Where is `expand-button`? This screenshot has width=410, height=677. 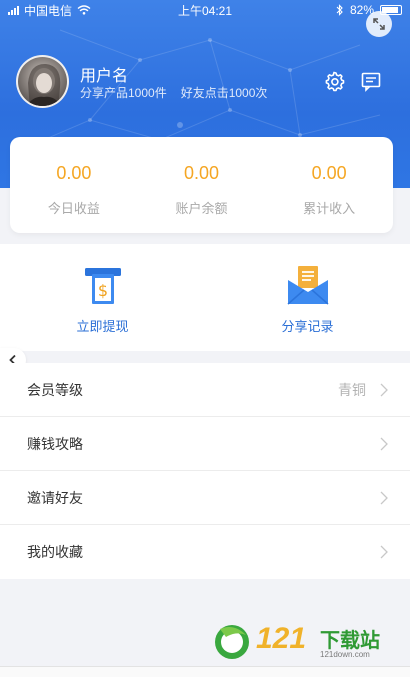
expand-button is located at coordinates (379, 24).